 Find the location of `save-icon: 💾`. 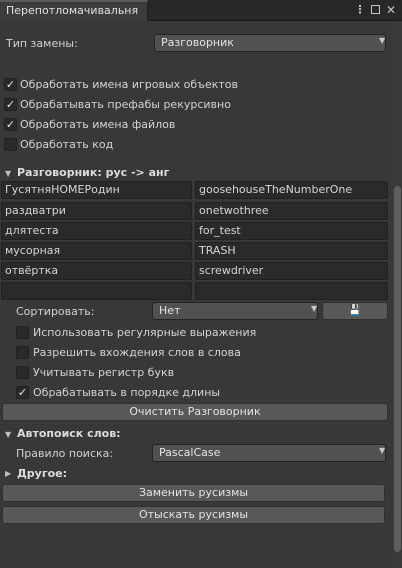

save-icon: 💾 is located at coordinates (355, 310).